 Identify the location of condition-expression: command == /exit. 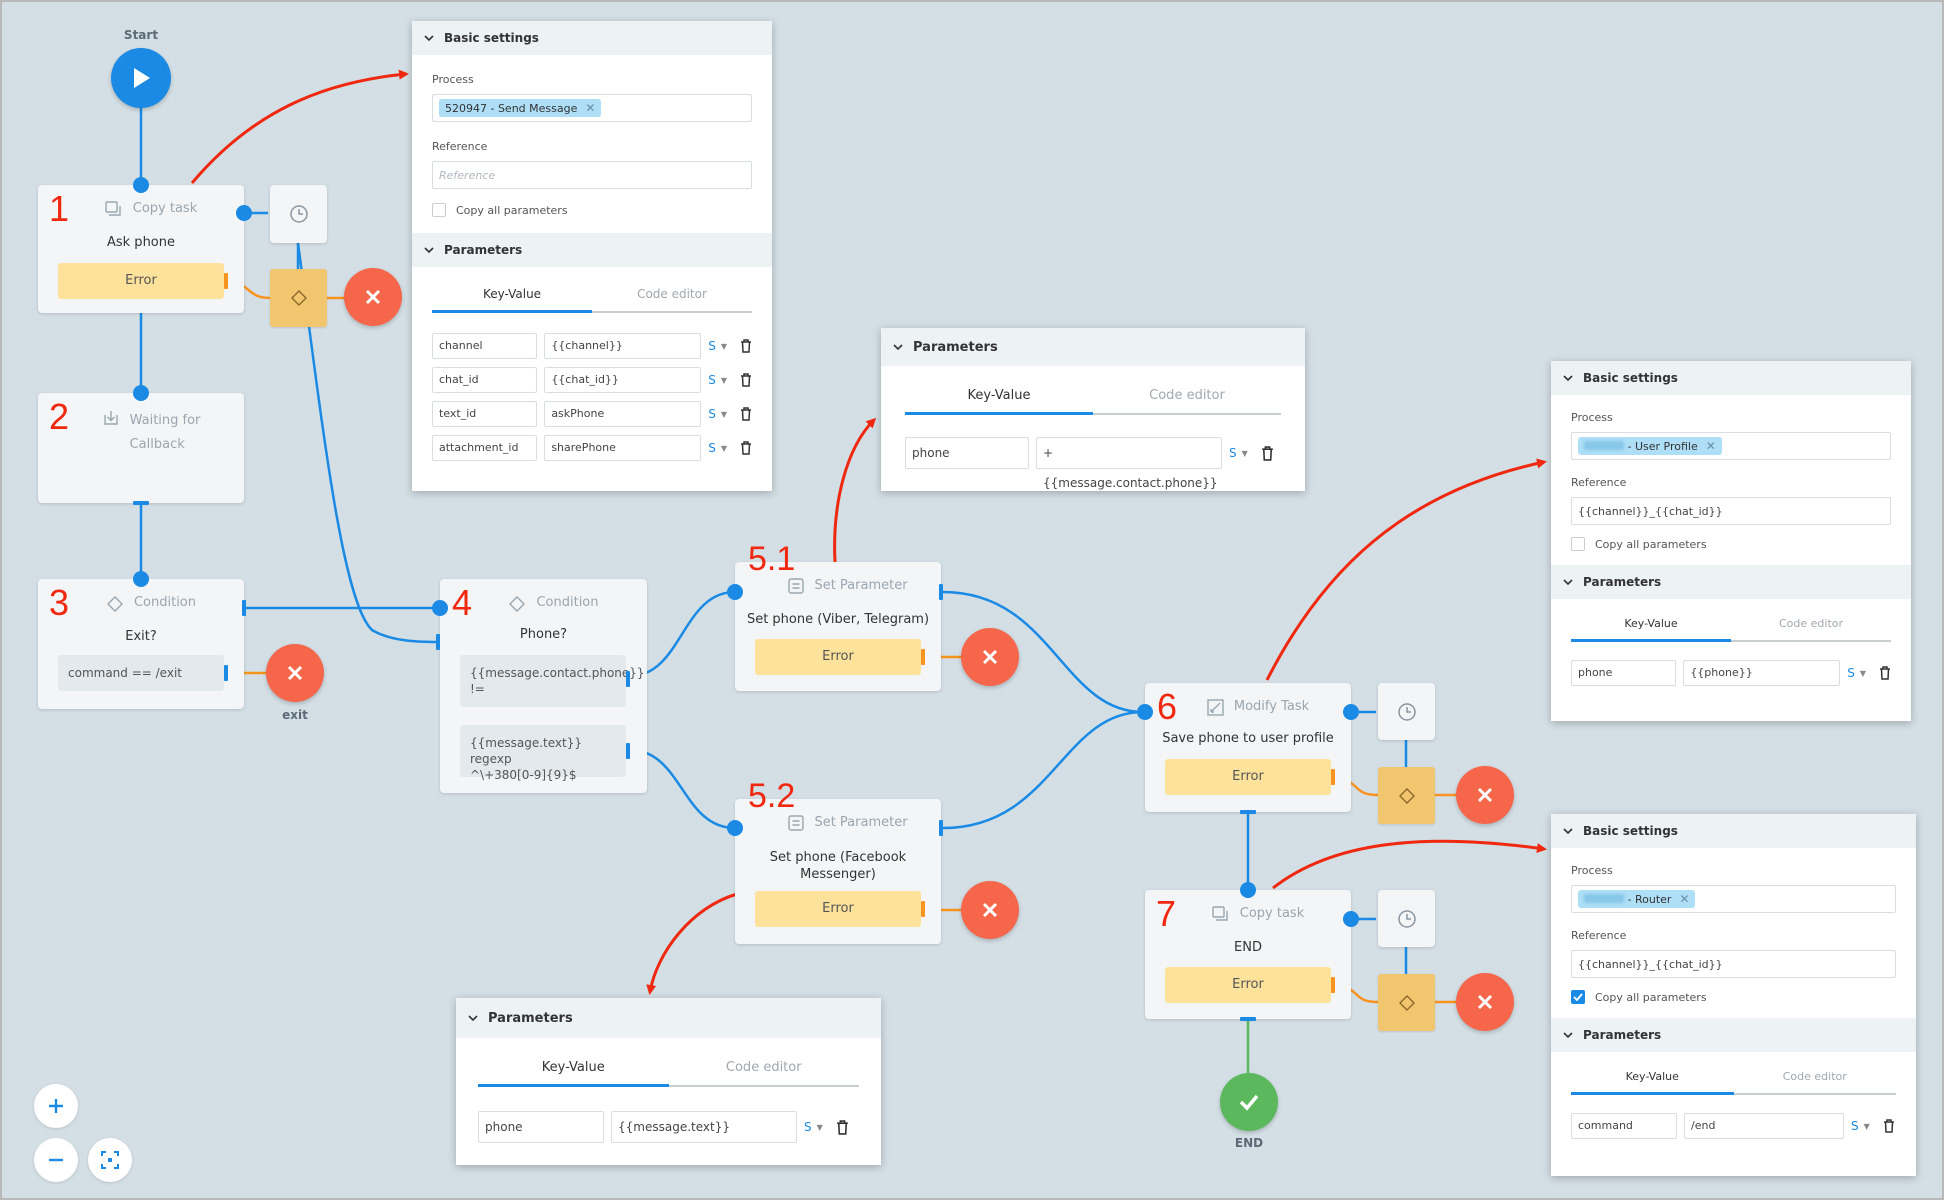
(141, 673).